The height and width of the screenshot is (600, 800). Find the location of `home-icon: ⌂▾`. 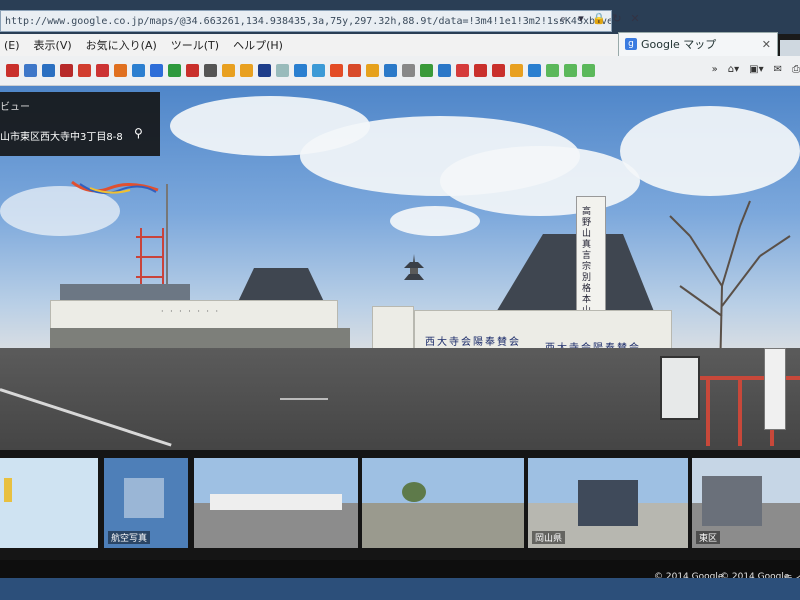

home-icon: ⌂▾ is located at coordinates (733, 69).